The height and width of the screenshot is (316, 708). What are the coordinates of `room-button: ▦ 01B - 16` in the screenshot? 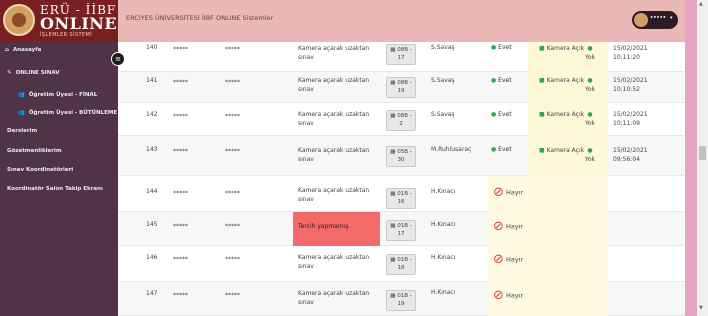 It's located at (401, 198).